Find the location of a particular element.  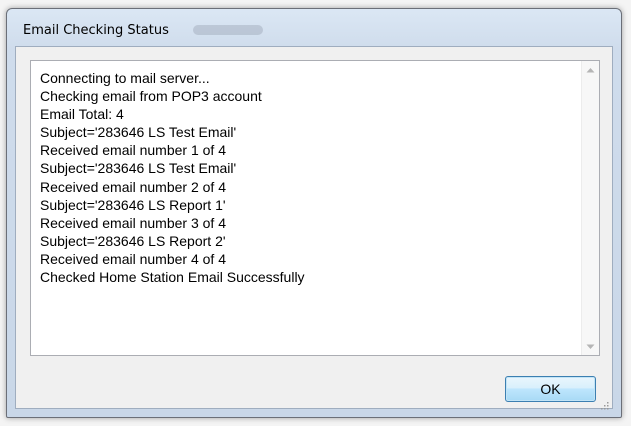

window-title: Email Checking Status is located at coordinates (96, 30).